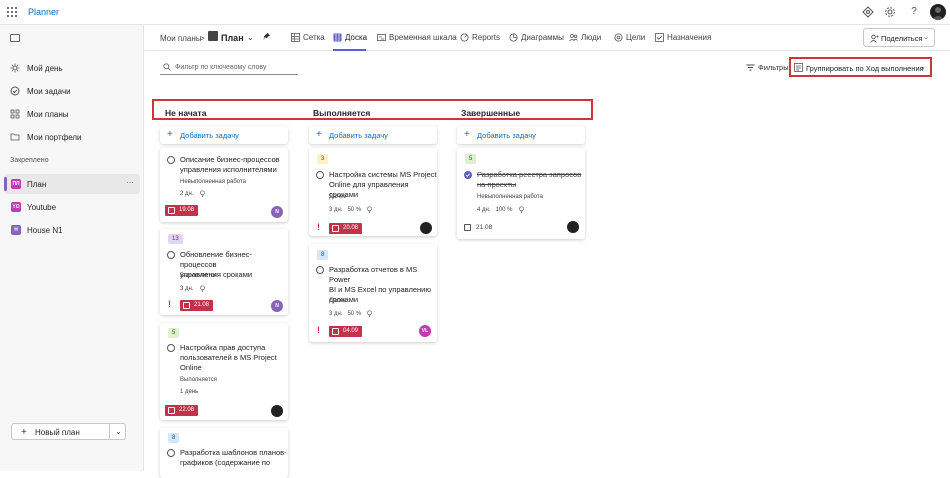 The height and width of the screenshot is (478, 950). What do you see at coordinates (72, 91) in the screenshot?
I see `sidebar-item-my-tasks: Мои задачи` at bounding box center [72, 91].